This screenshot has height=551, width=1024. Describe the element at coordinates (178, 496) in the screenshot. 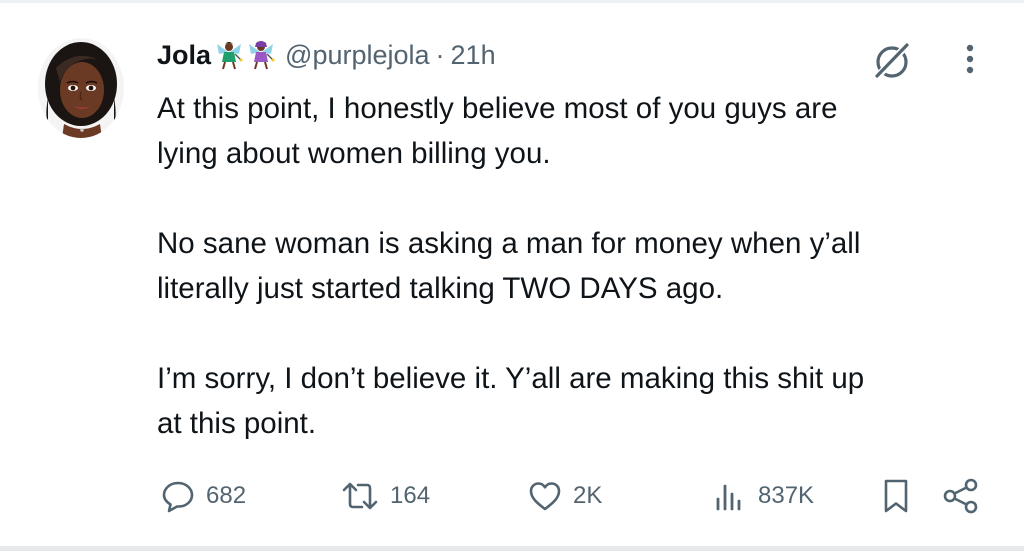

I see `reply-icon` at that location.